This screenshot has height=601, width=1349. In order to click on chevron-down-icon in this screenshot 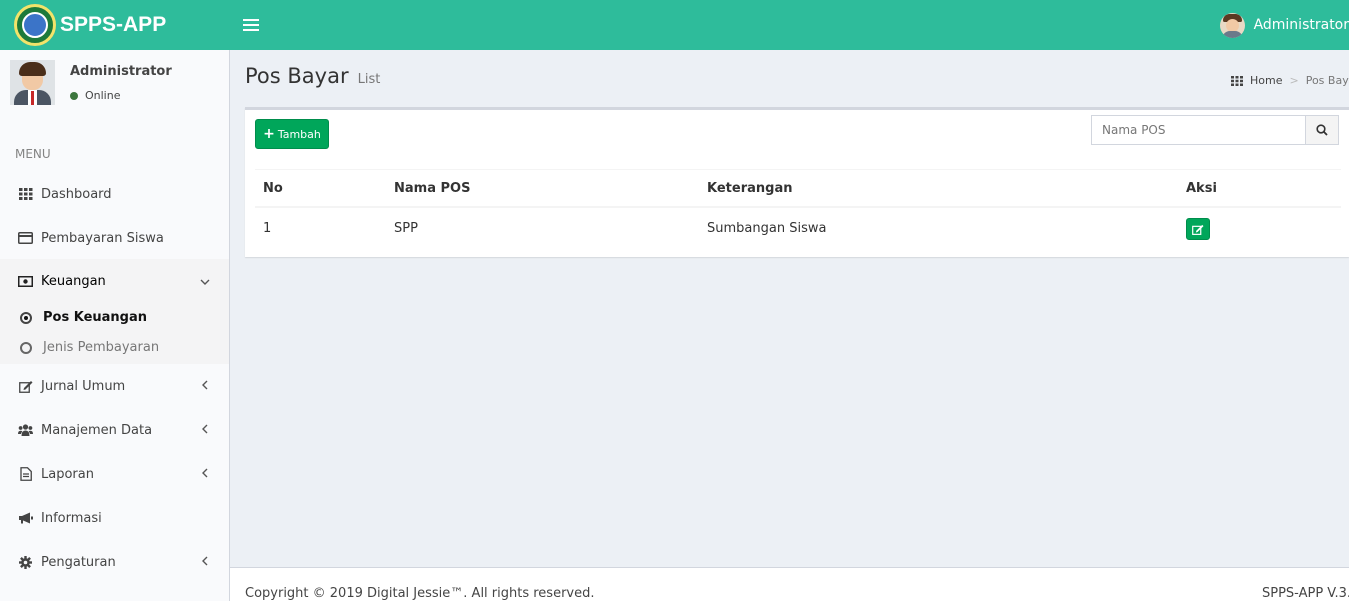, I will do `click(205, 281)`.